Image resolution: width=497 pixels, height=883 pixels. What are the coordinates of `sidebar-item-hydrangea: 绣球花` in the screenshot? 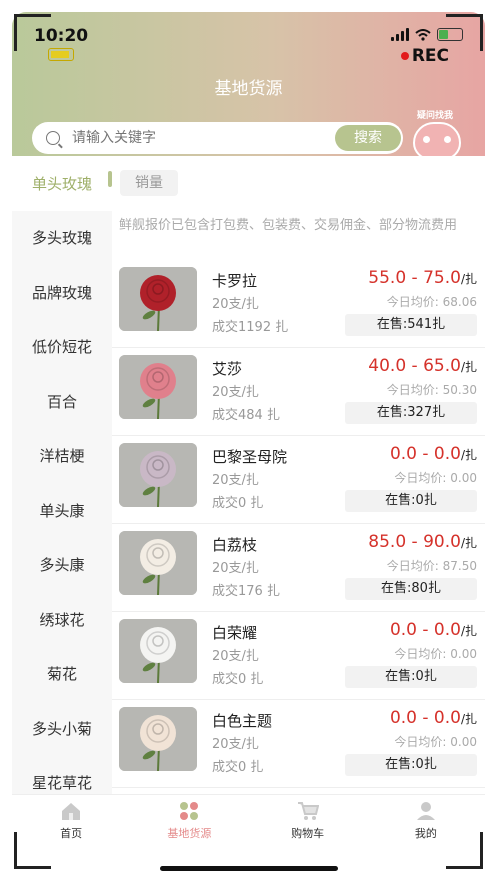 It's located at (62, 619).